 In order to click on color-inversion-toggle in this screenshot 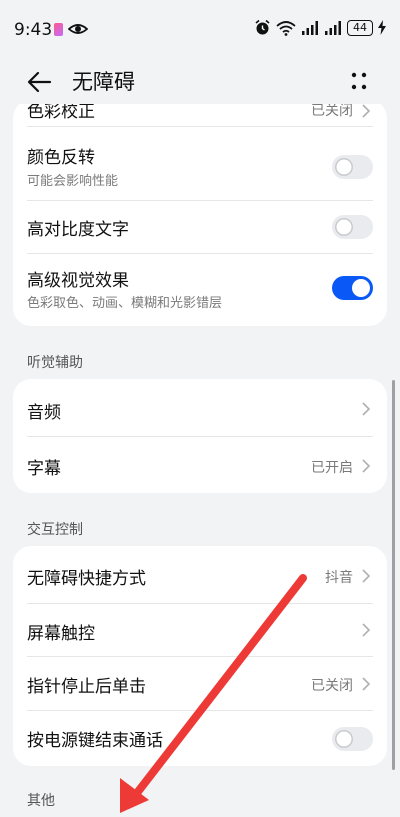, I will do `click(352, 167)`.